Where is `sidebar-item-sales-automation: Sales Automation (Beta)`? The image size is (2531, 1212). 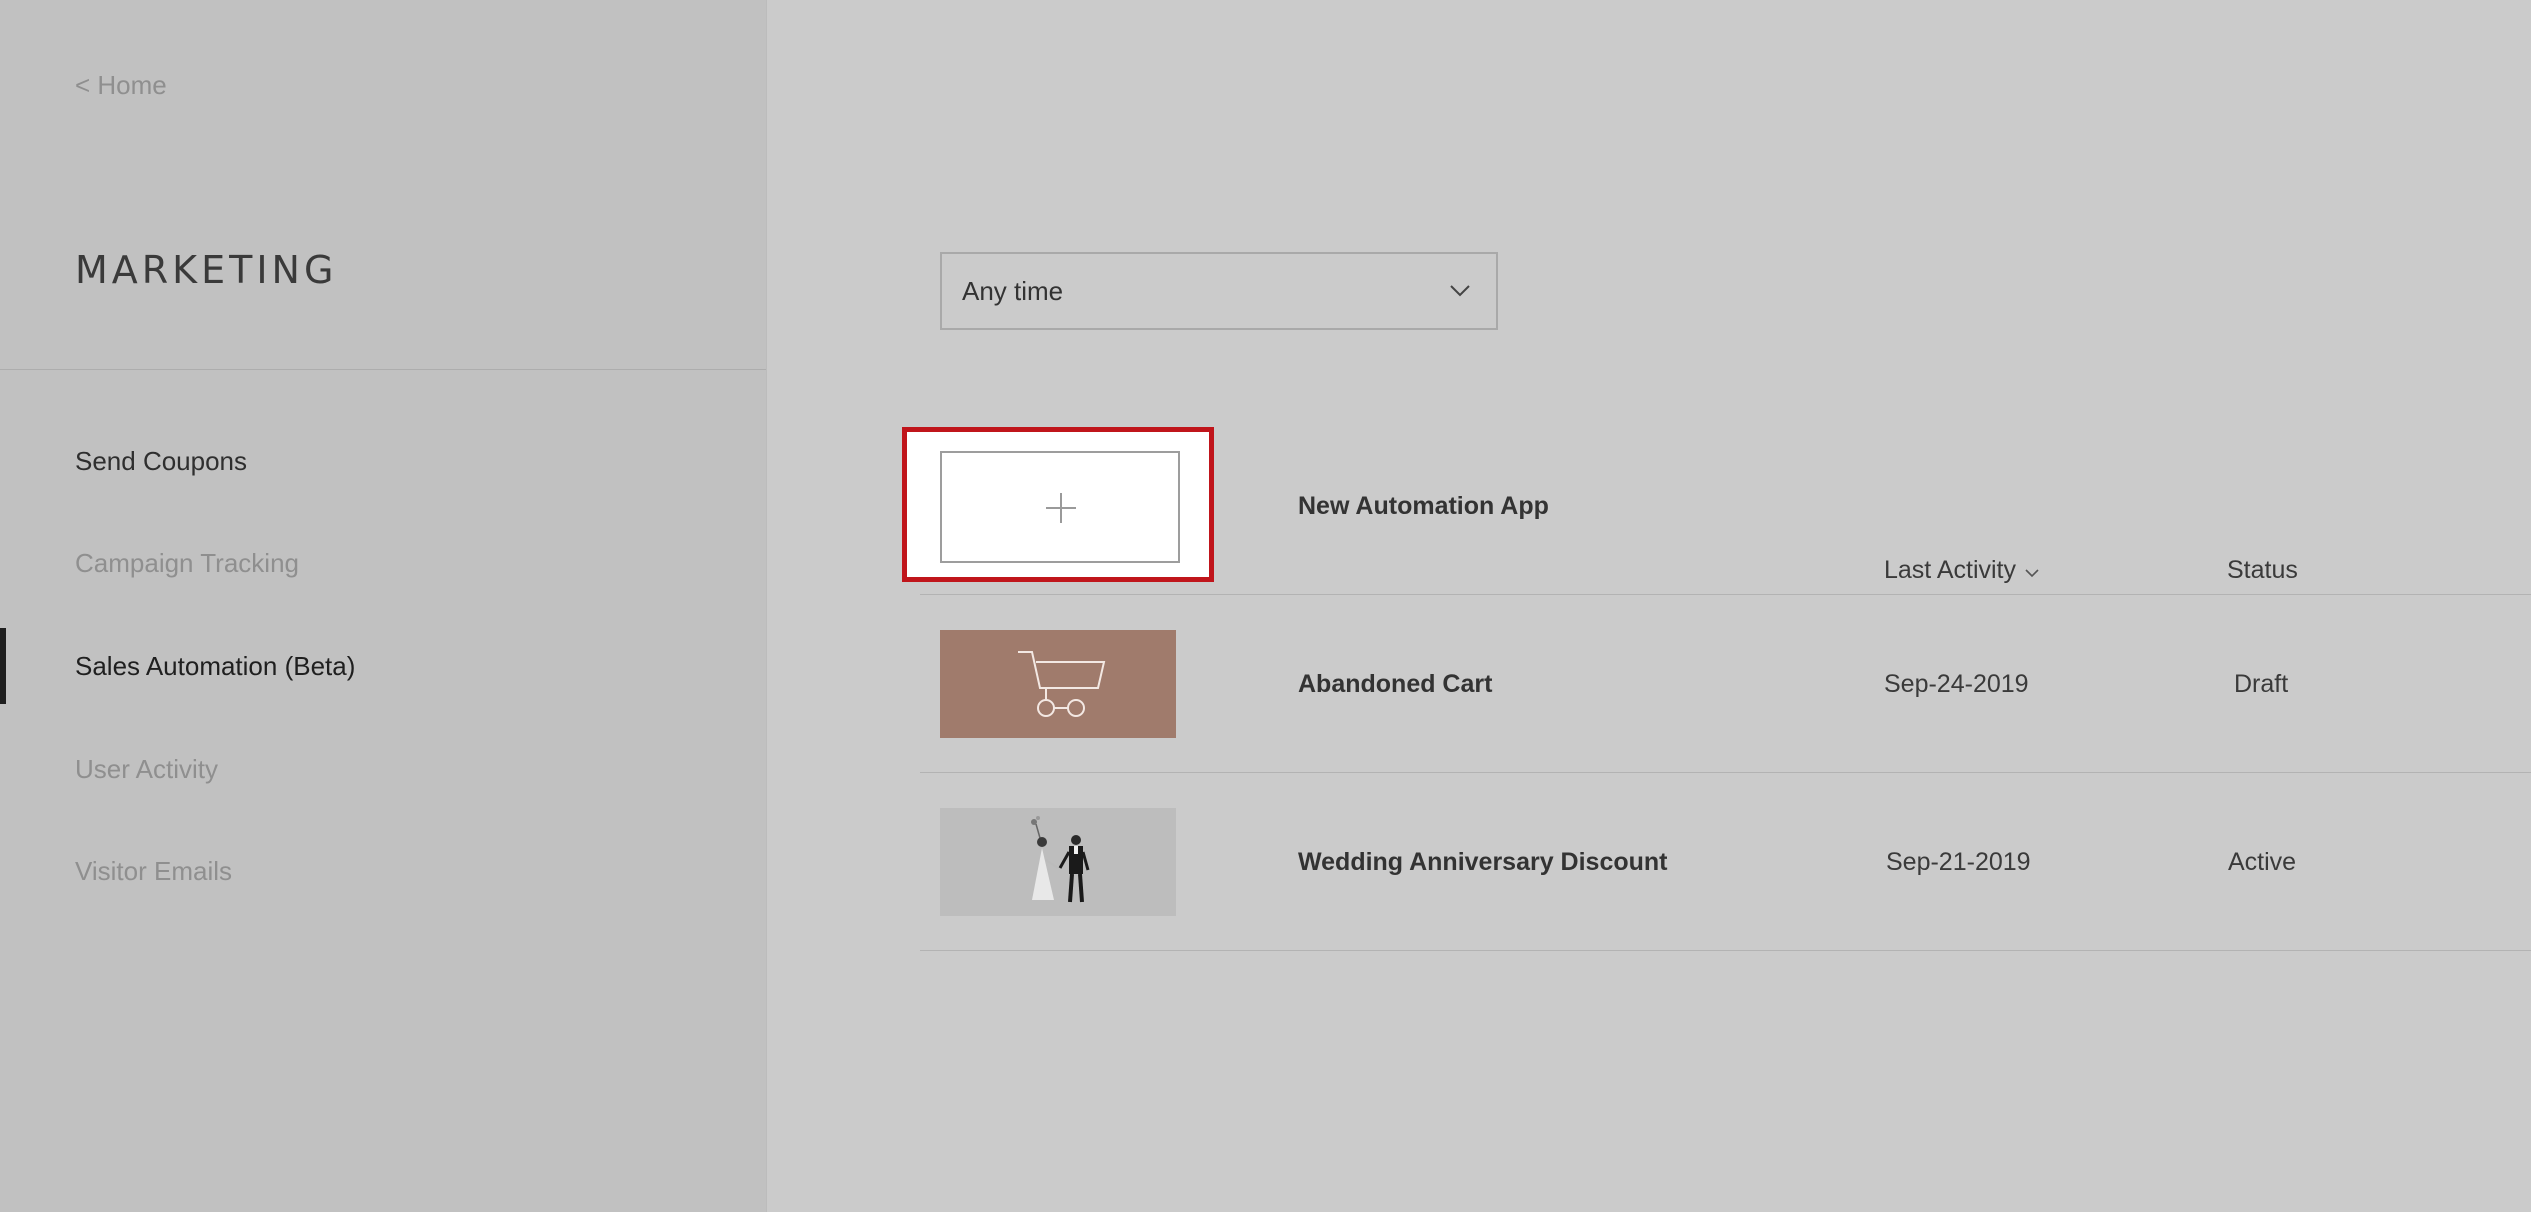
sidebar-item-sales-automation: Sales Automation (Beta) is located at coordinates (215, 666).